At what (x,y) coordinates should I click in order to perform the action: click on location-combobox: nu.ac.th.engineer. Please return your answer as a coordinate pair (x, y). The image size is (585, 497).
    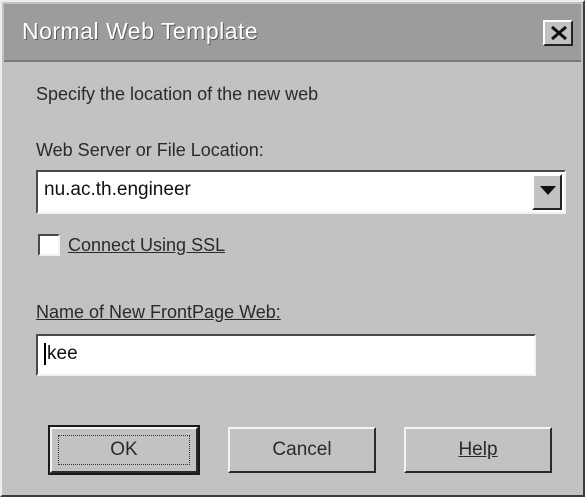
    Looking at the image, I should click on (301, 192).